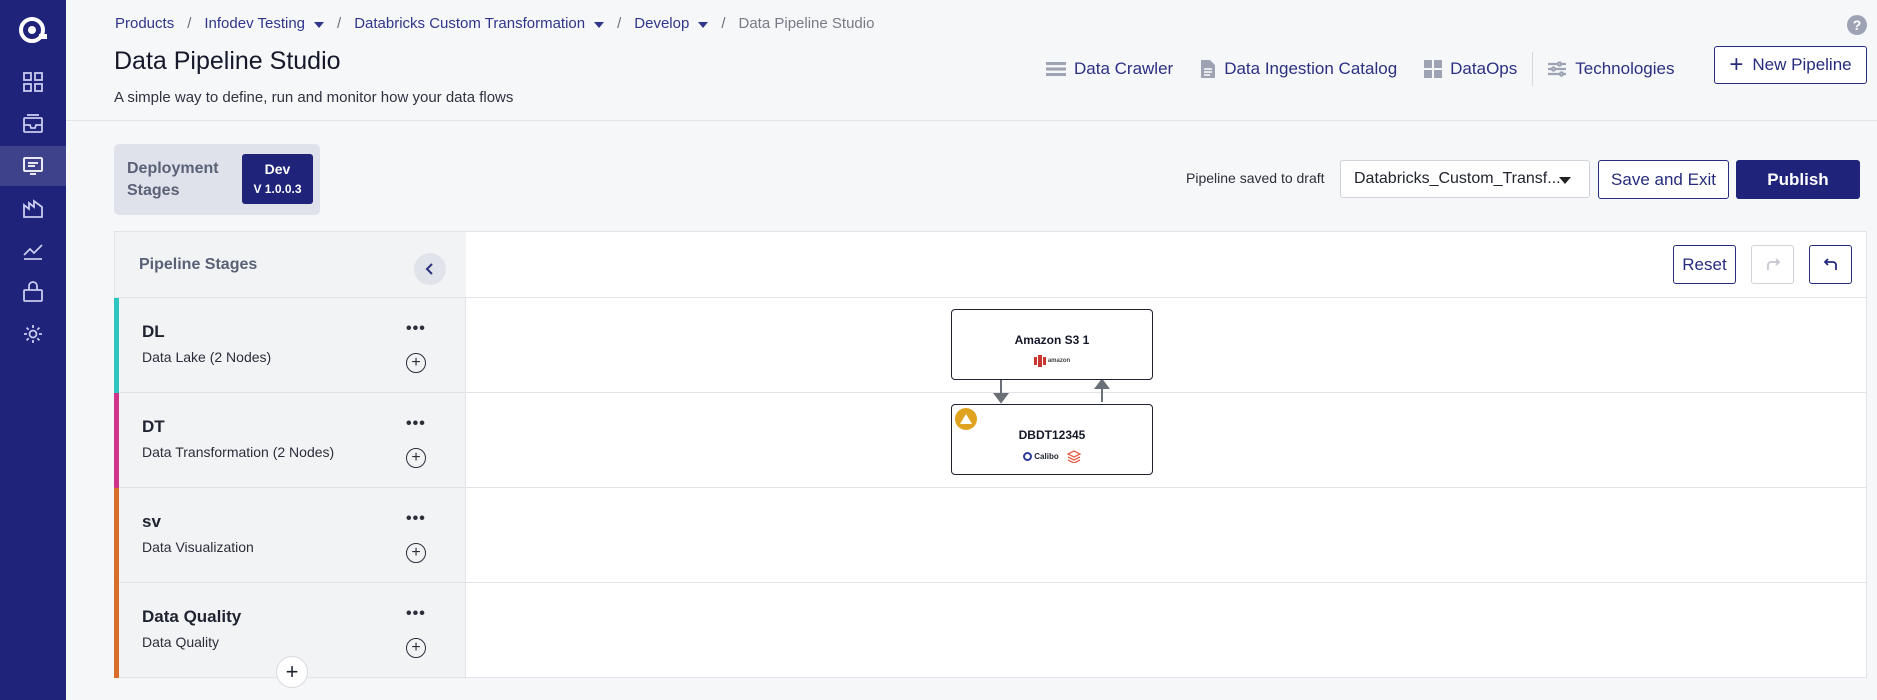 This screenshot has height=700, width=1877. I want to click on stage-row: DT Data Transformation (2 Nodes) ••• +, so click(289, 440).